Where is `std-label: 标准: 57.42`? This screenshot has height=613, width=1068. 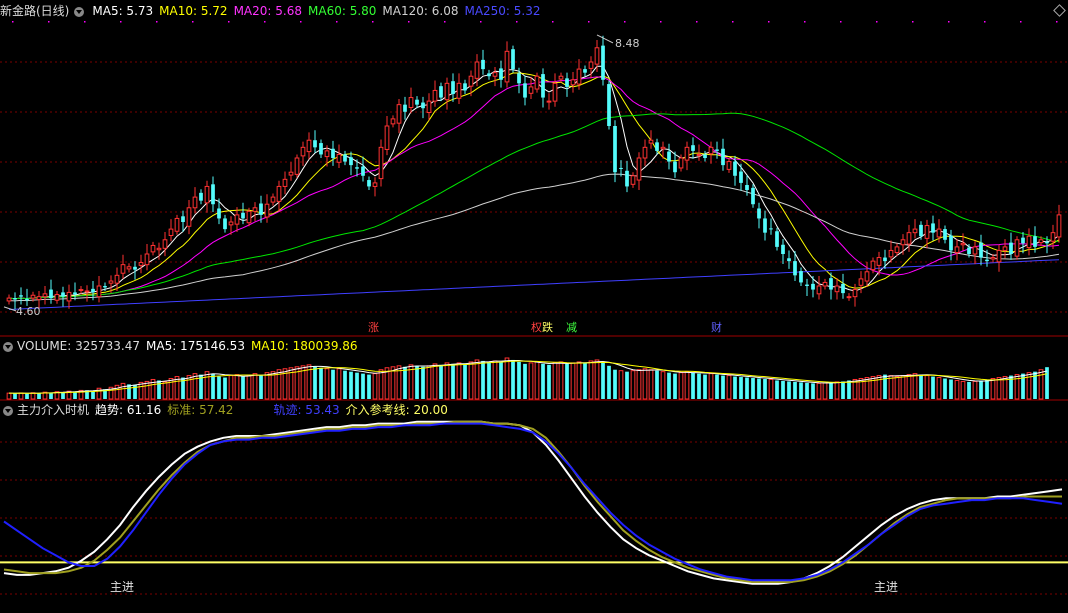 std-label: 标准: 57.42 is located at coordinates (200, 410).